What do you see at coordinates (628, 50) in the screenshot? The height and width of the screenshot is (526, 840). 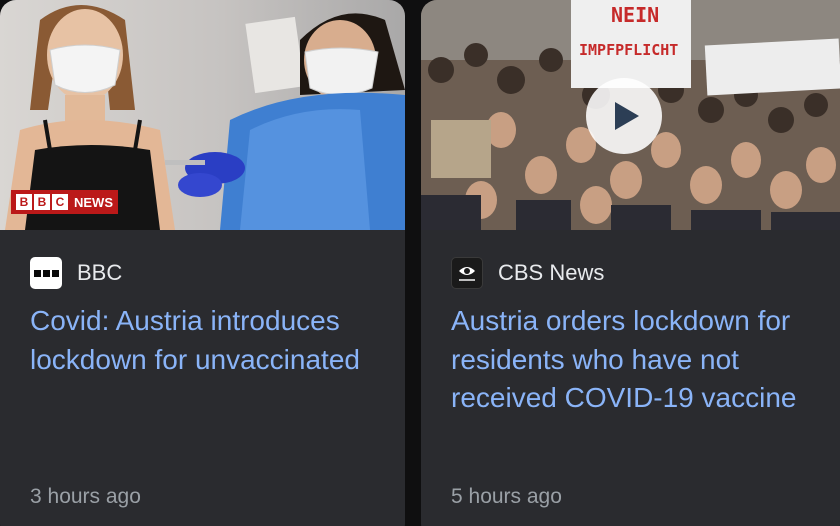 I see `protest-sign-text: IMPFPFLICHT` at bounding box center [628, 50].